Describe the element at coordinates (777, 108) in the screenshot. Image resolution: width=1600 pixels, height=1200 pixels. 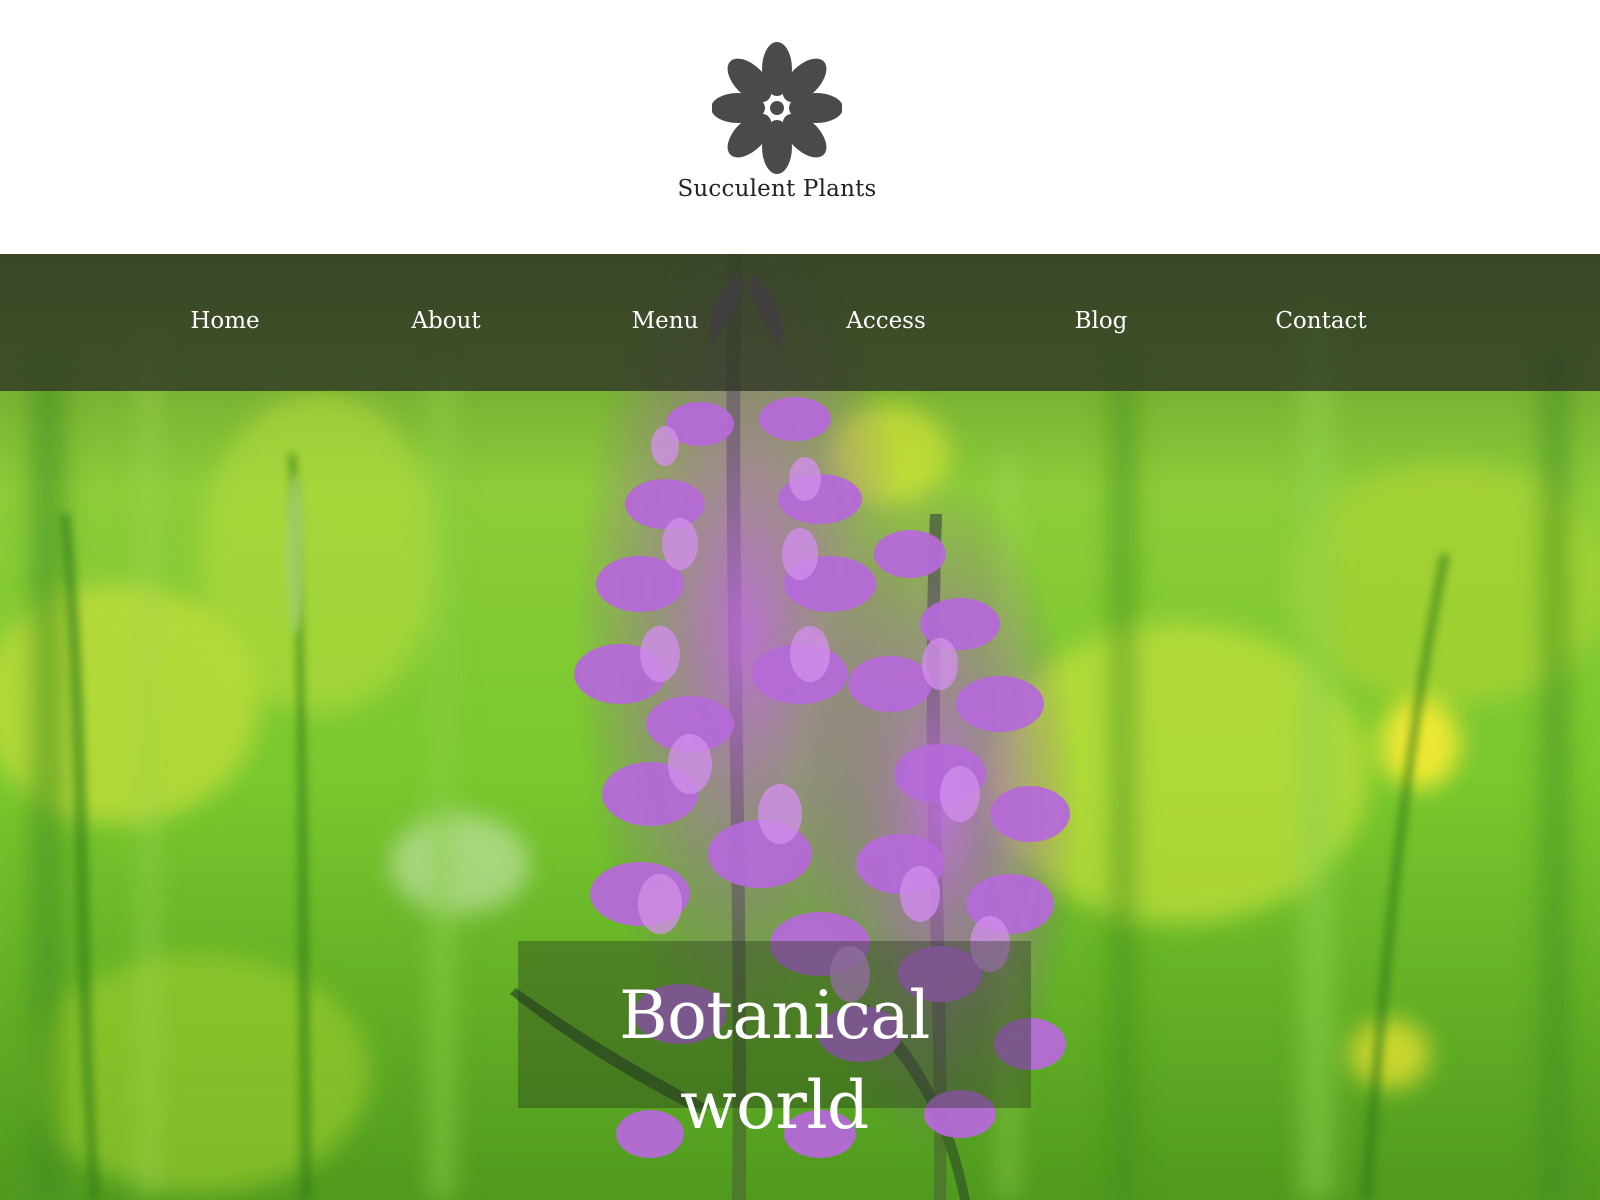
I see `flower-icon` at that location.